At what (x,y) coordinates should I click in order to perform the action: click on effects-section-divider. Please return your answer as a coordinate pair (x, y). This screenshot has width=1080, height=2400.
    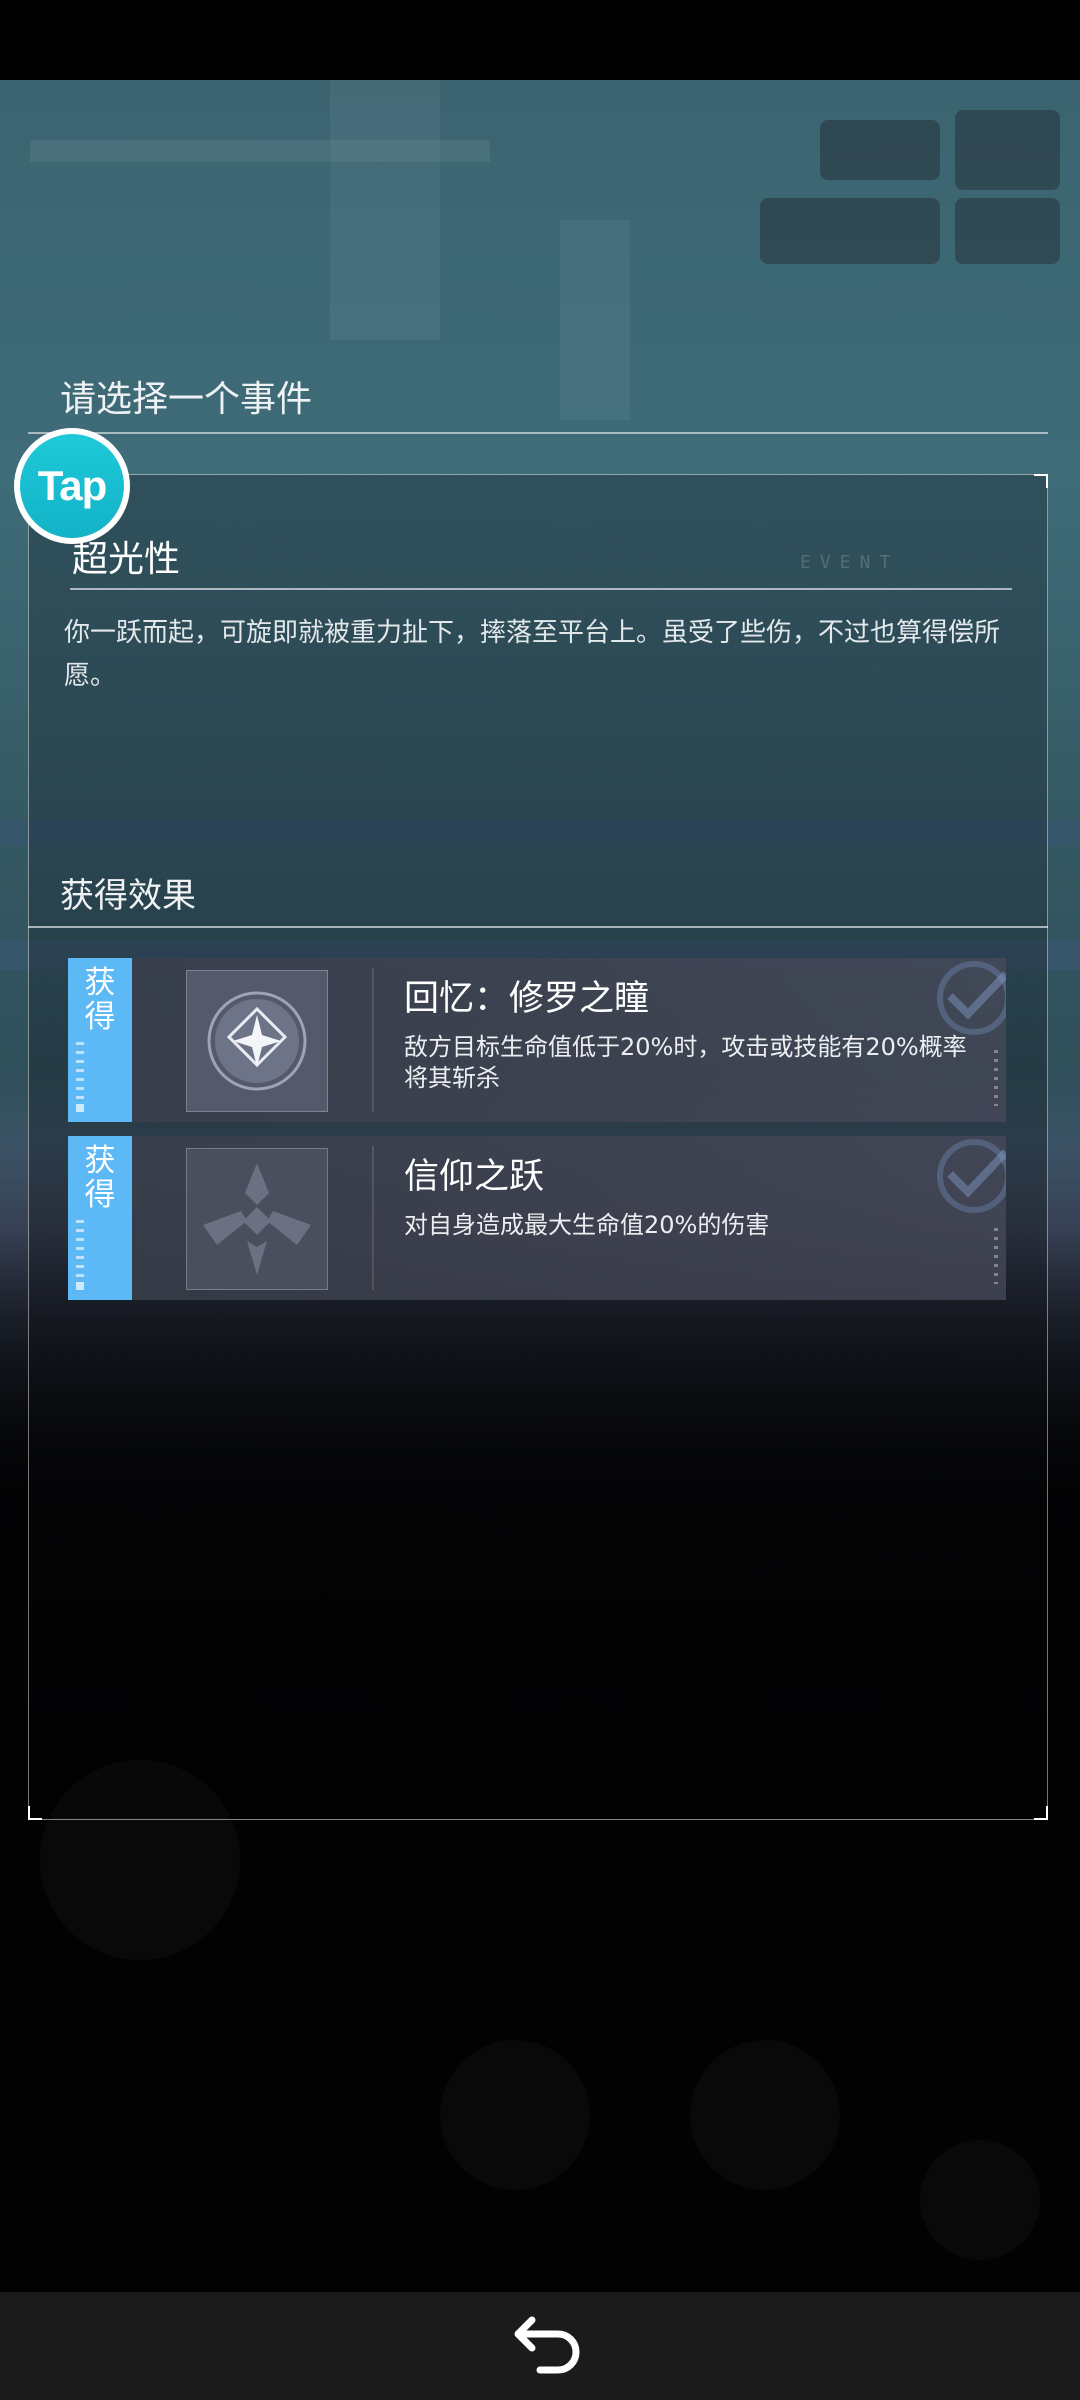
    Looking at the image, I should click on (538, 927).